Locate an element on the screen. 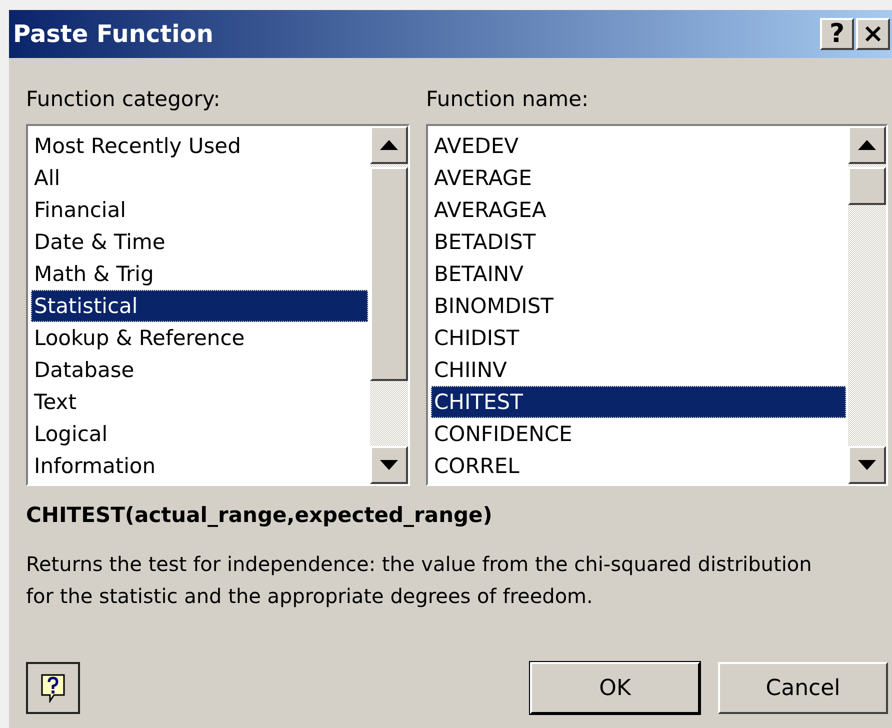  list-item: BINOMDIST is located at coordinates (638, 306).